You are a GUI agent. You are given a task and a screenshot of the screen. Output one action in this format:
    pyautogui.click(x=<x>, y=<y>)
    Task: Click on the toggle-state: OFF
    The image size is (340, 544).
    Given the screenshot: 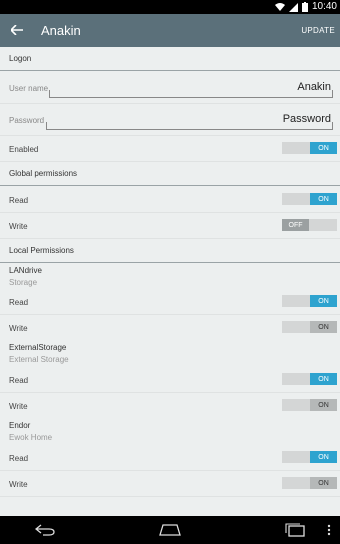 What is the action you would take?
    pyautogui.click(x=295, y=225)
    